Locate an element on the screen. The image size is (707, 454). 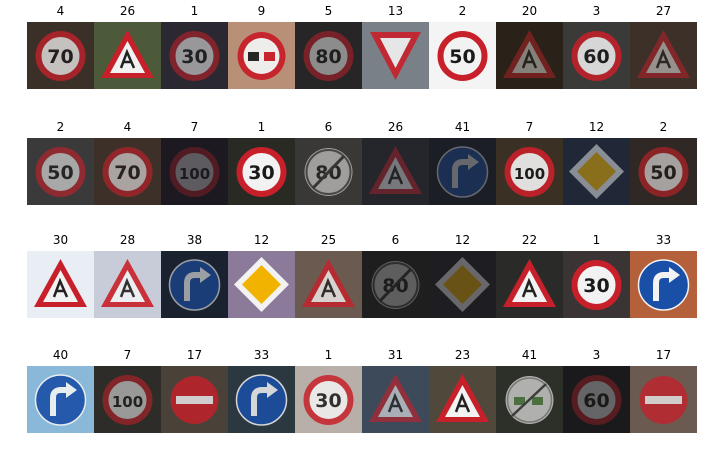
traffic-sign-picture: 100 is located at coordinates (127, 399).